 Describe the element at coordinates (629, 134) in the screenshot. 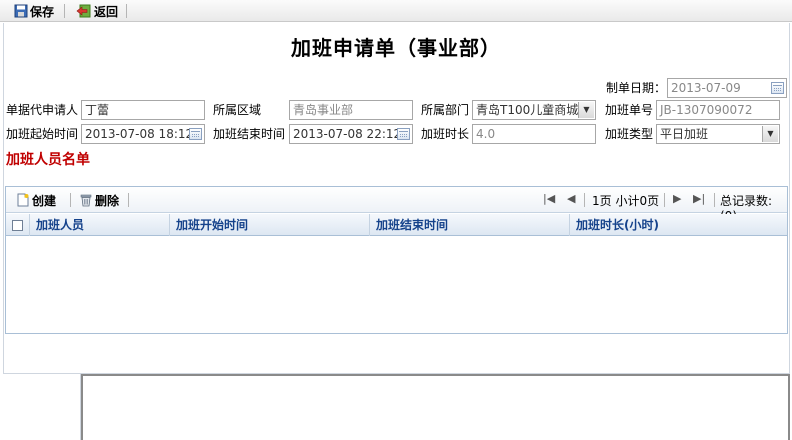

I see `type-label: 加班类型` at that location.